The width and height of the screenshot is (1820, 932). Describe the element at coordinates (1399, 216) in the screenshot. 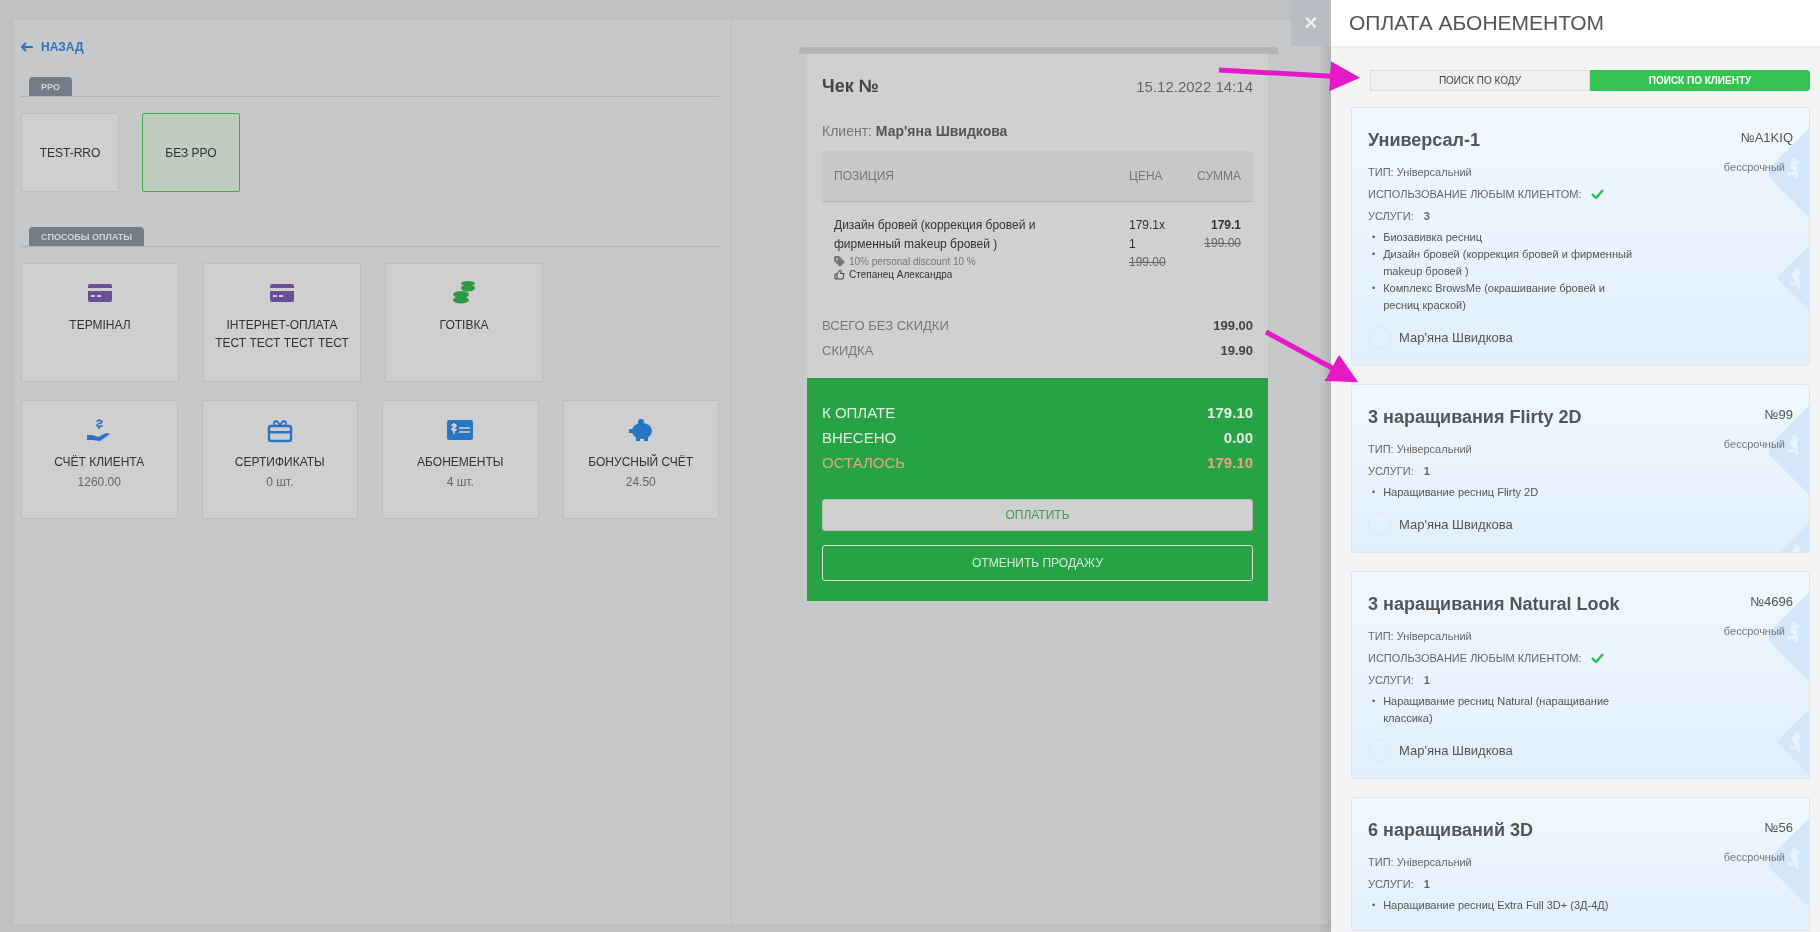

I see `services-count: УСЛУГИ: 3` at that location.